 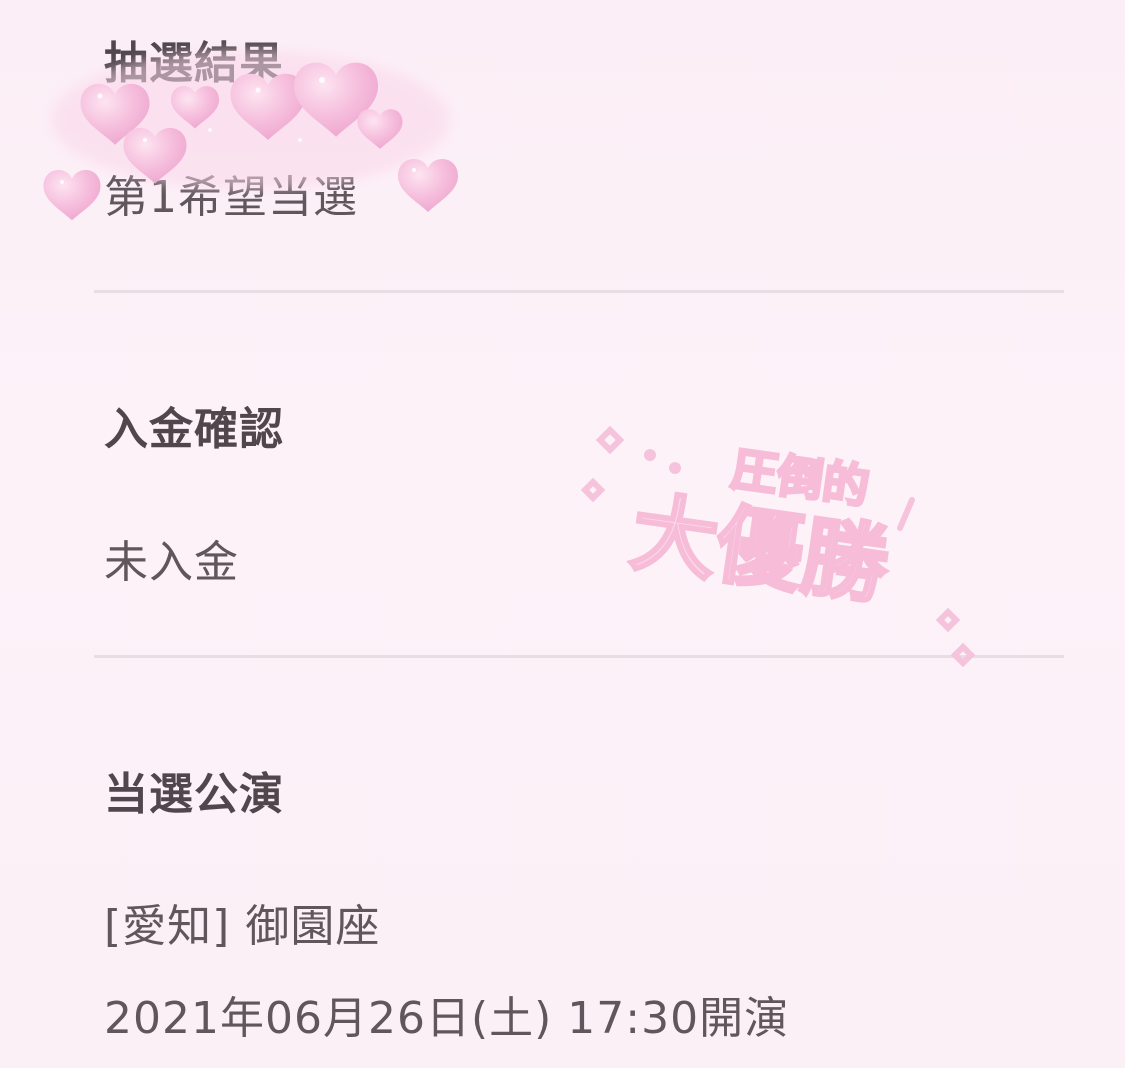 I want to click on lottery-result-heading-text: 抽選結果, so click(x=194, y=63).